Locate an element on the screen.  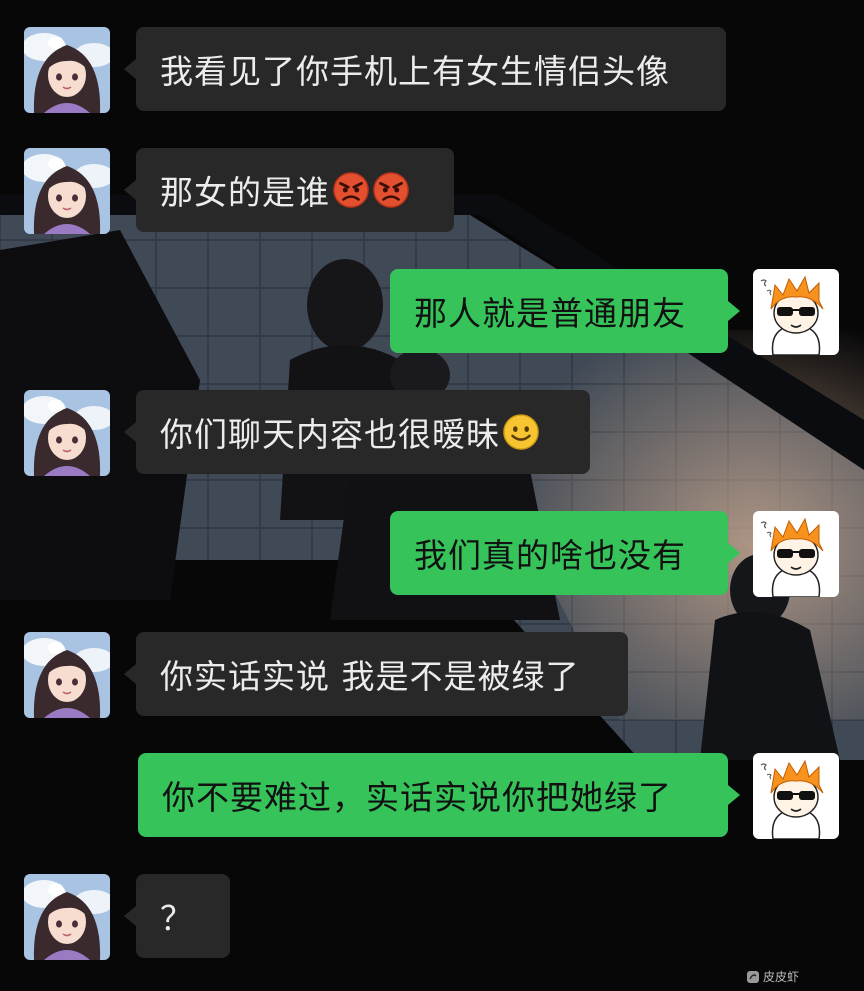
watermark-text: 皮皮虾 is located at coordinates (781, 977).